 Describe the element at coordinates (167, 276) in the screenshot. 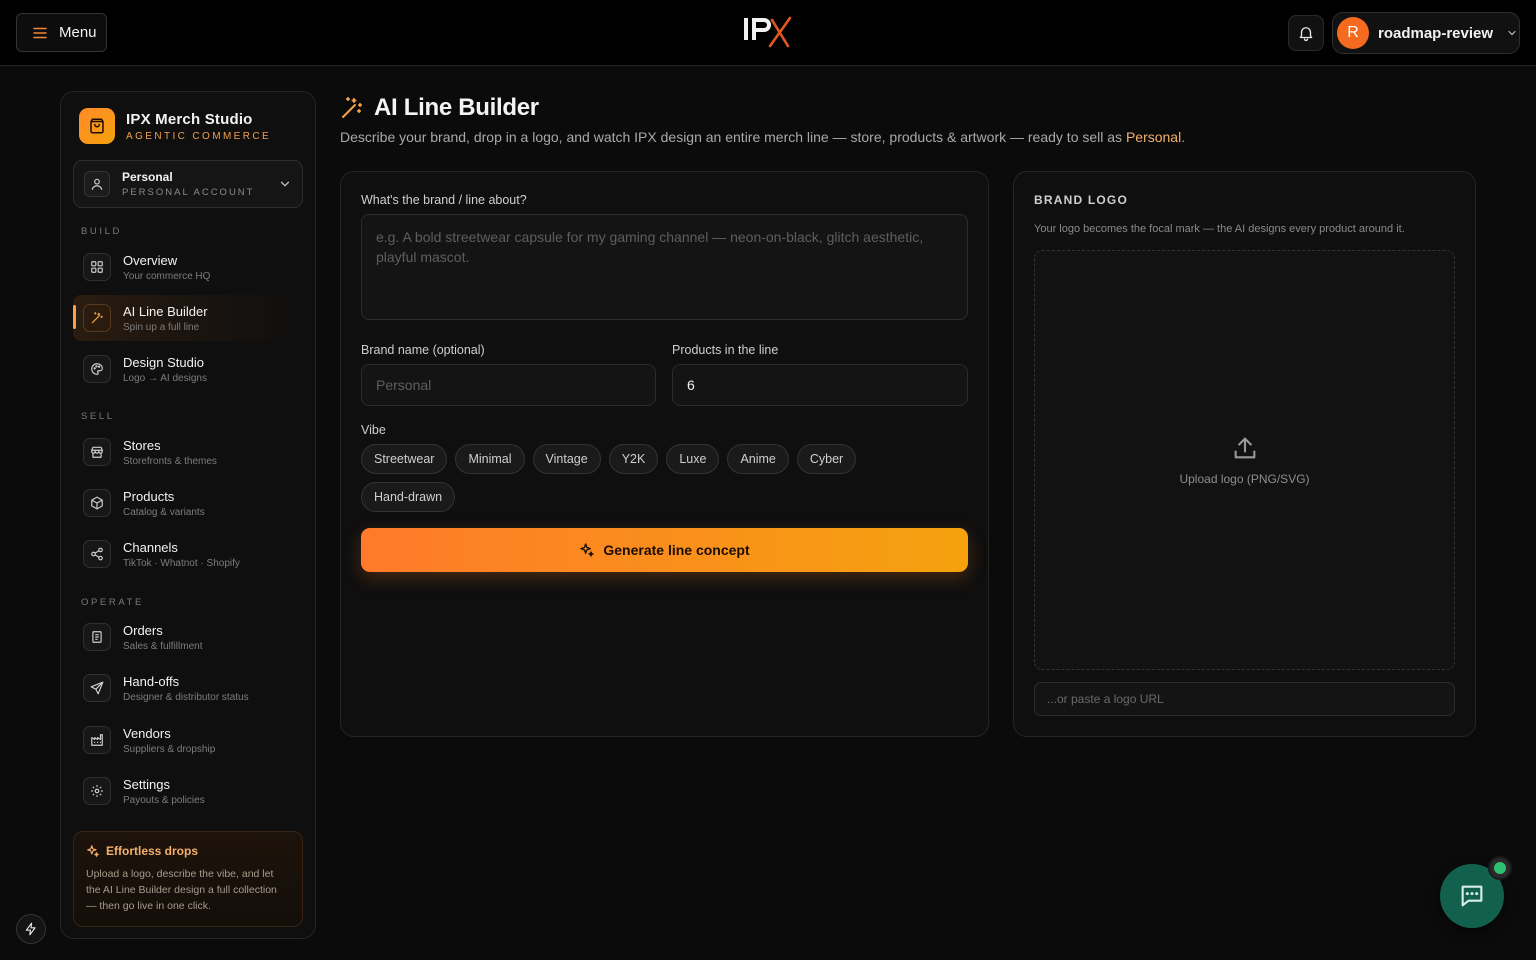

I see `sidebar-item-sub: Your commerce HQ` at that location.